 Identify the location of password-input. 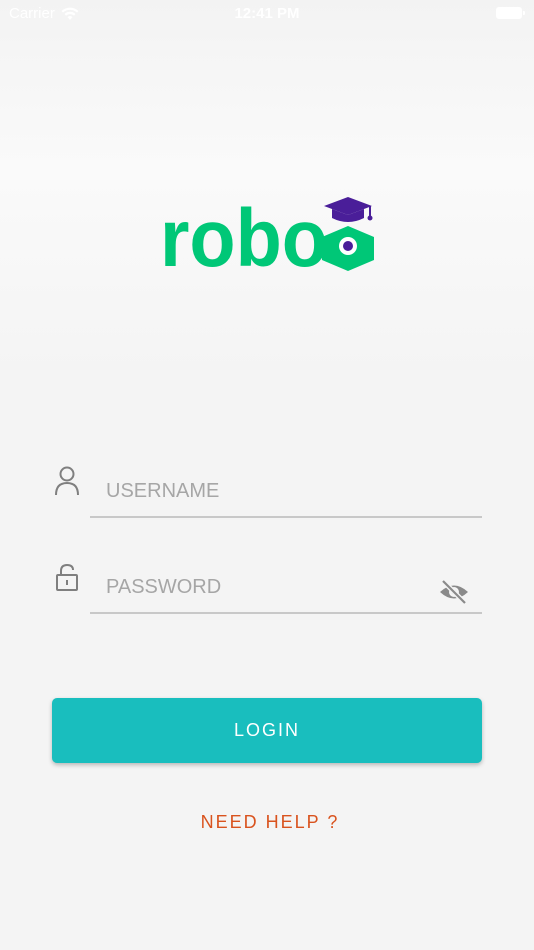
(286, 588).